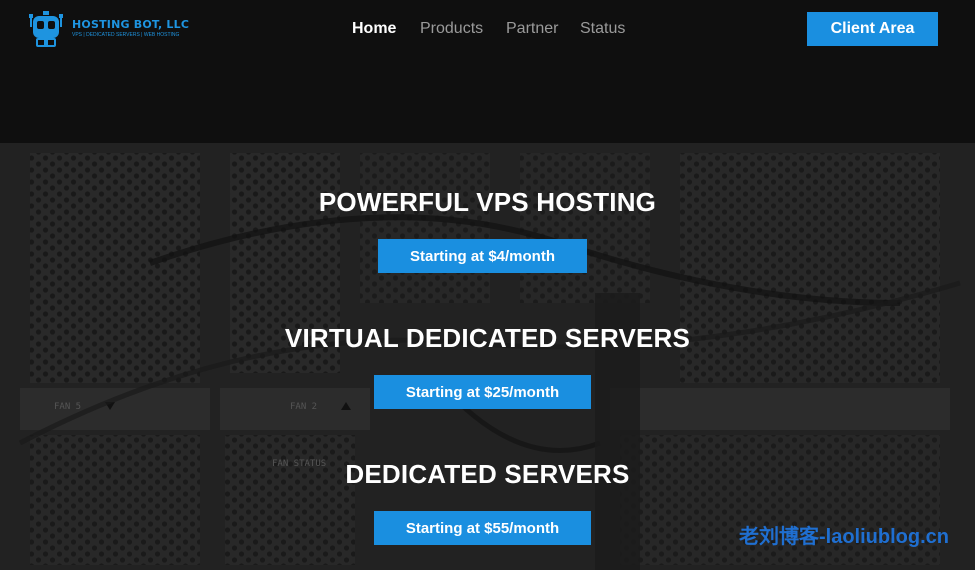  Describe the element at coordinates (482, 392) in the screenshot. I see `vds-pricing-button: Starting at $25/month` at that location.